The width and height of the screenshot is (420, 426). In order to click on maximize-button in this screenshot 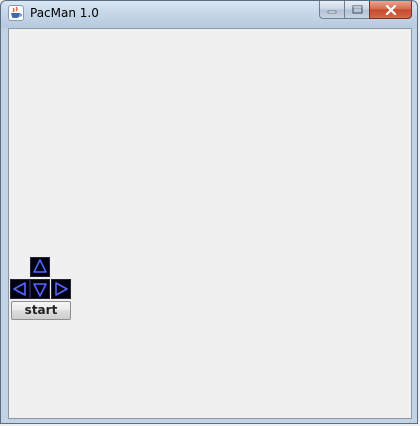, I will do `click(357, 10)`.